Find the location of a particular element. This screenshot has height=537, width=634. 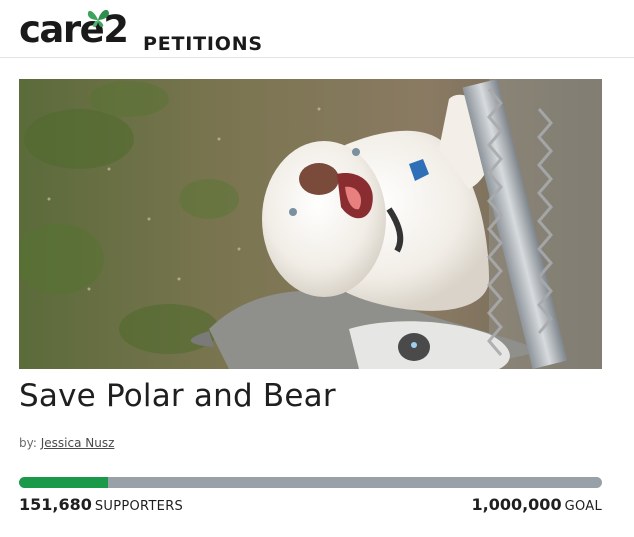

supporters-count: 151,680 SUPPORTERS is located at coordinates (101, 504).